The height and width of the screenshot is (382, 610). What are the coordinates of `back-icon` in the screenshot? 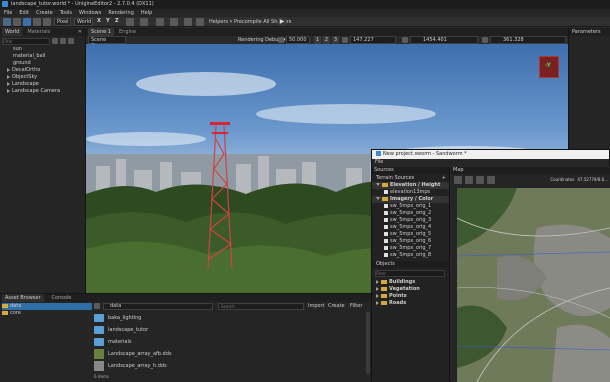 It's located at (97, 306).